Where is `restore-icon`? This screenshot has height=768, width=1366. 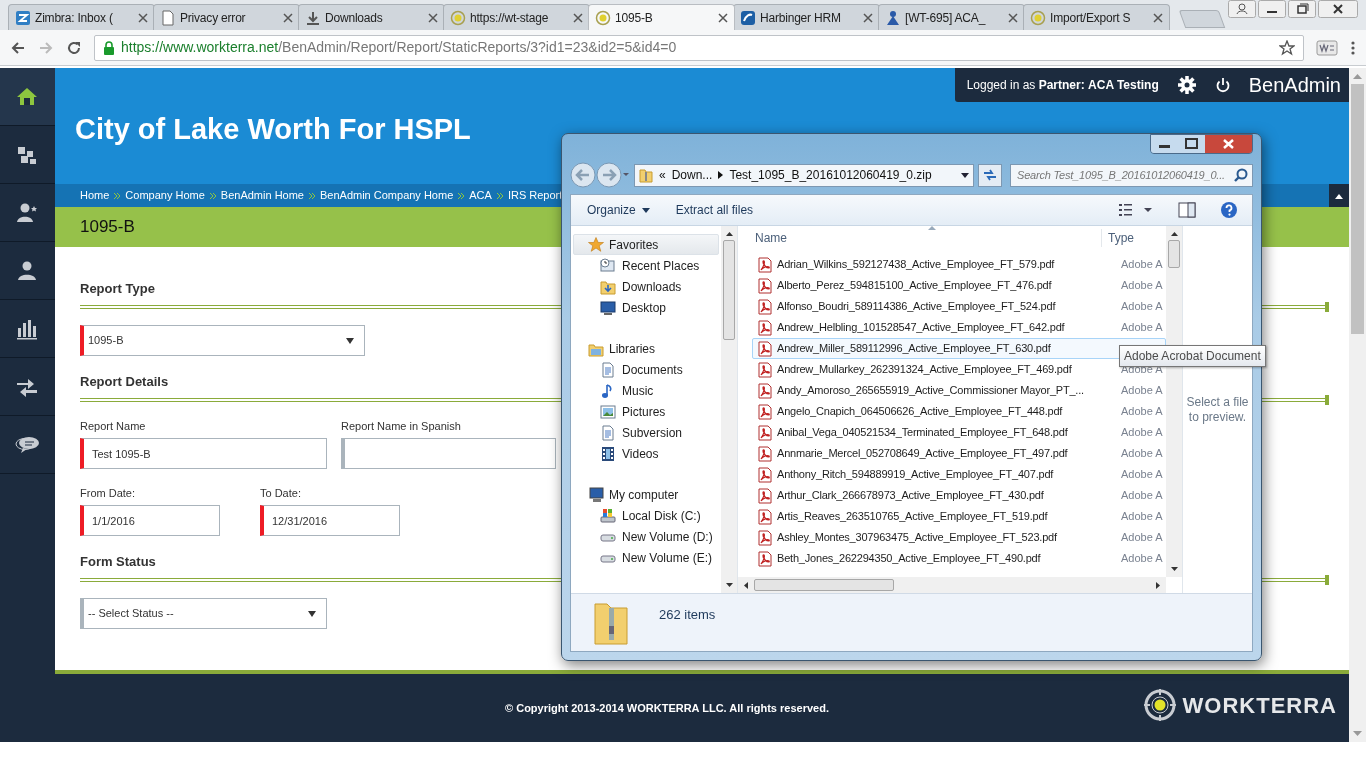
restore-icon is located at coordinates (1302, 9).